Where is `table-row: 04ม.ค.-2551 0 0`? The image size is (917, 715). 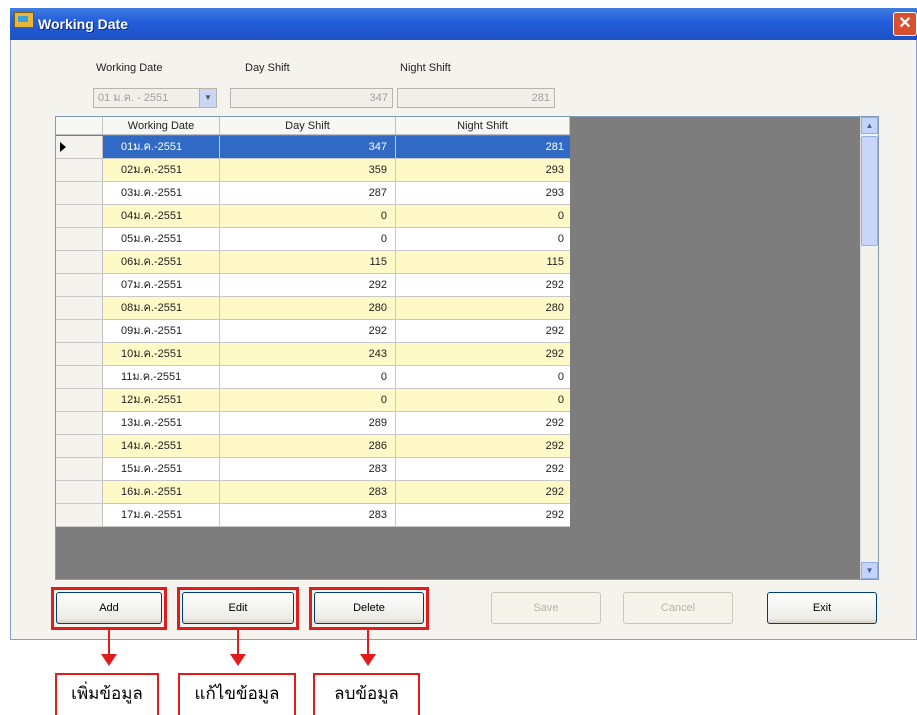 table-row: 04ม.ค.-2551 0 0 is located at coordinates (313, 216).